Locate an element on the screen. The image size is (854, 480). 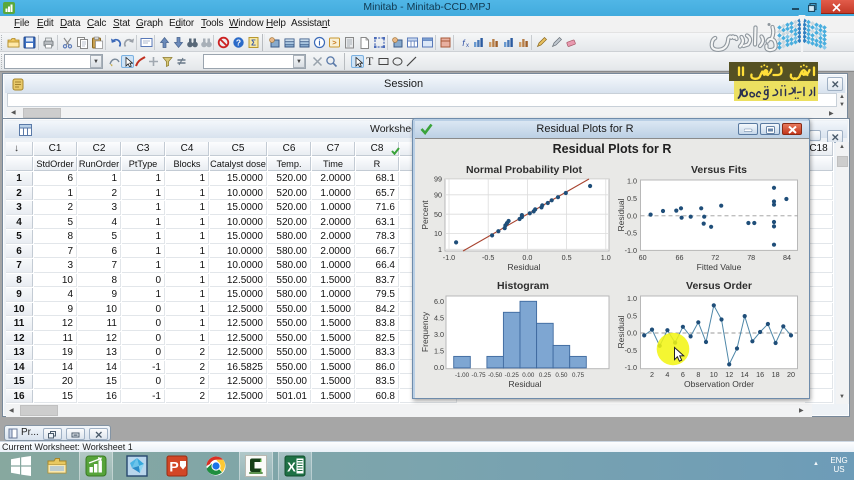
svg-text: 14 is located at coordinates (745, 374).